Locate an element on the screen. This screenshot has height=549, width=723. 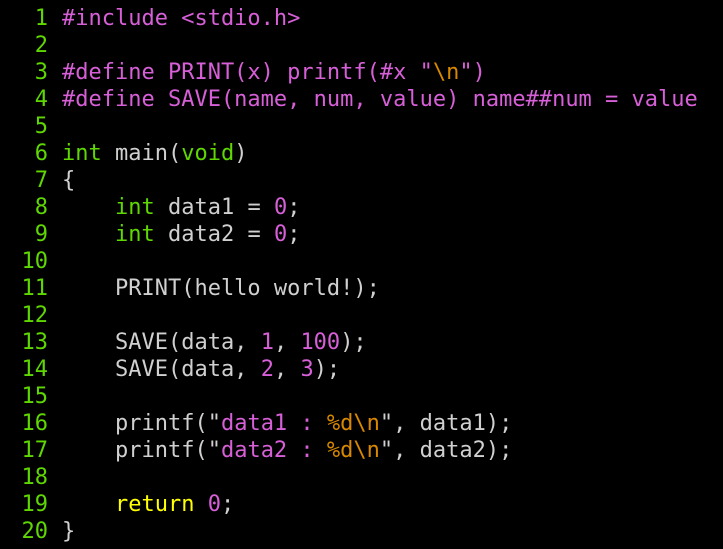
line-number: 11 is located at coordinates (35, 288).